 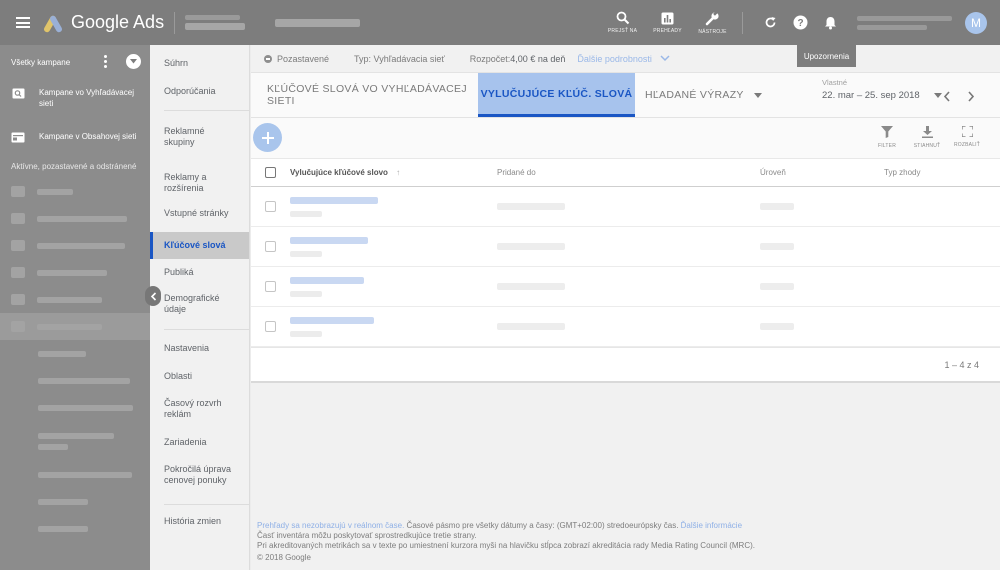 What do you see at coordinates (103, 22) in the screenshot?
I see `google-ads-logo: Google Ads` at bounding box center [103, 22].